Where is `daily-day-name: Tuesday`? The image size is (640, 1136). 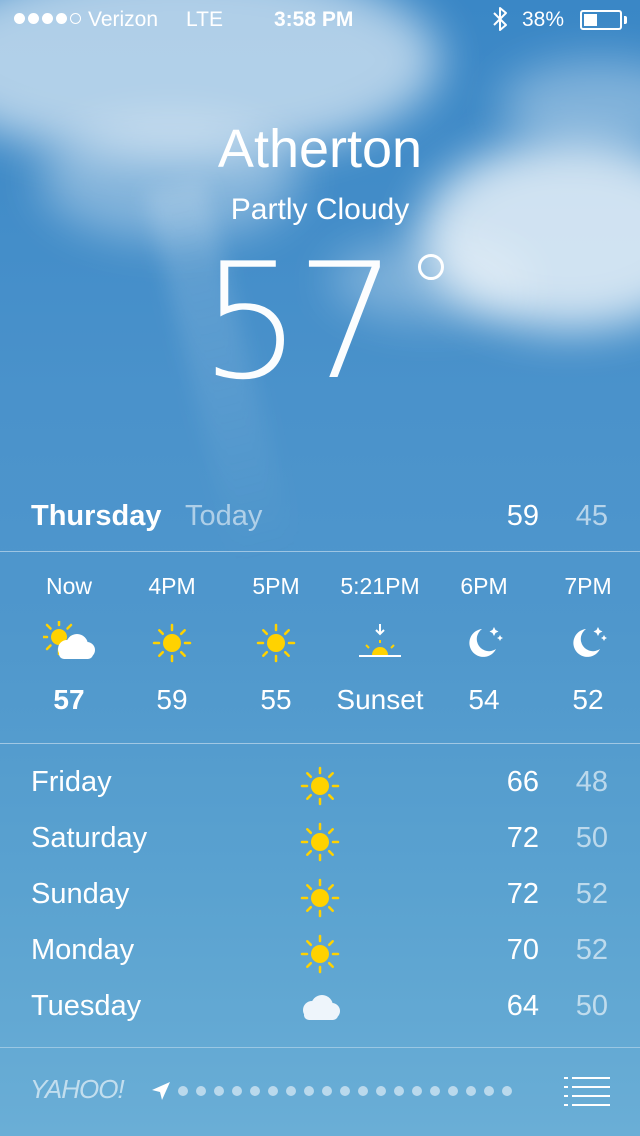
daily-day-name: Tuesday is located at coordinates (86, 1006).